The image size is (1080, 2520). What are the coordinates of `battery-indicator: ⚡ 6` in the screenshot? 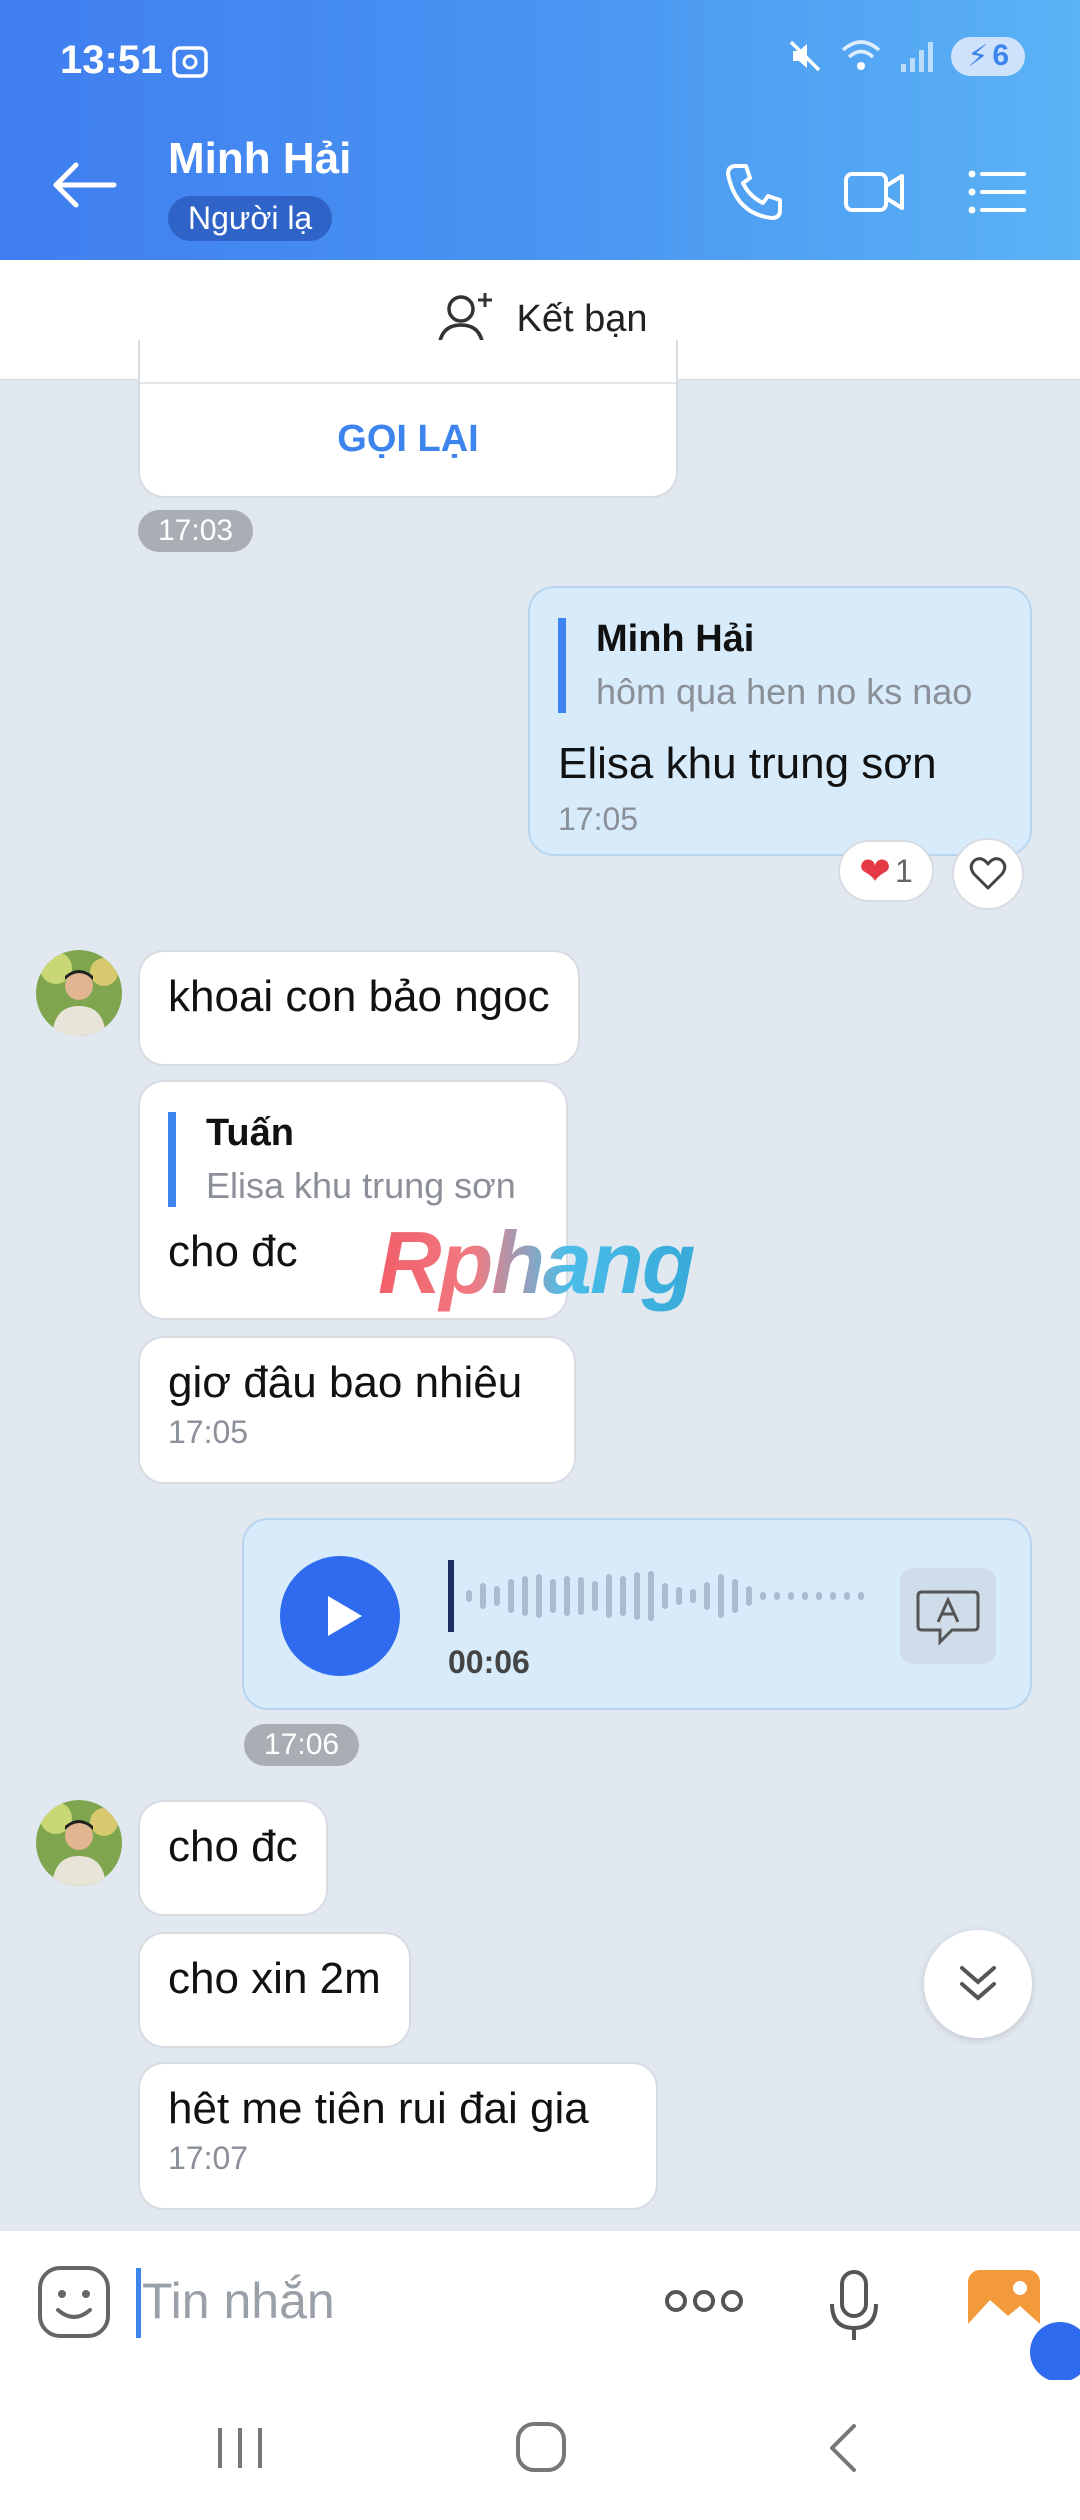 It's located at (988, 56).